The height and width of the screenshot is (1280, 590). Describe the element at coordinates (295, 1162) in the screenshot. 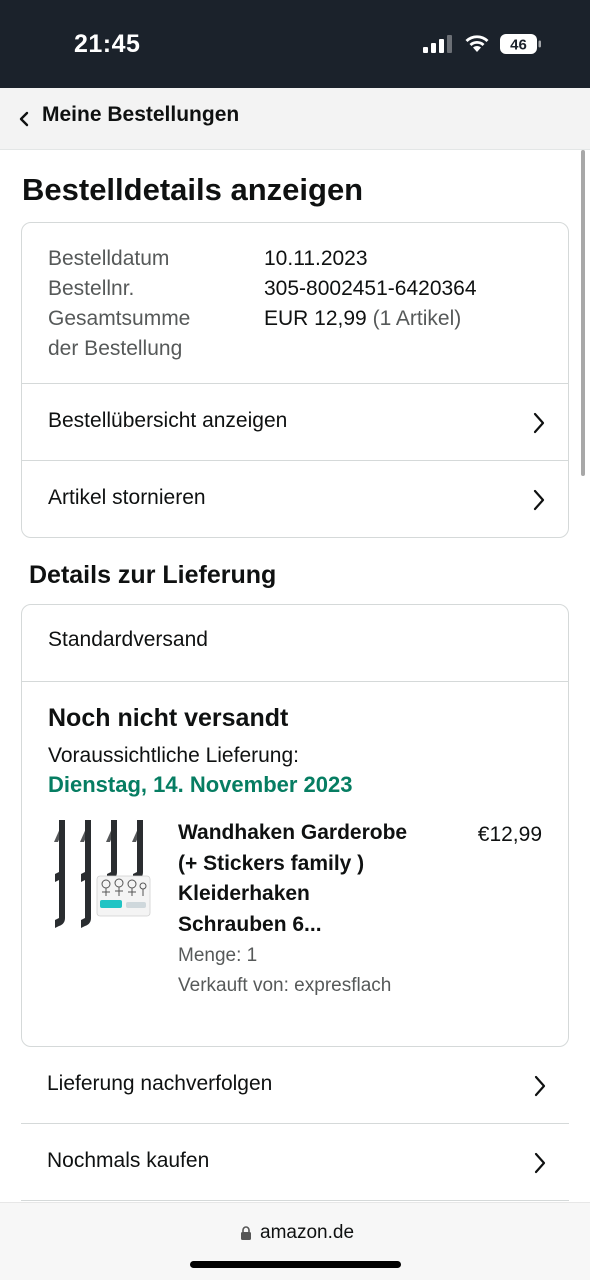

I see `buy-again-row: Nochmals kaufen` at that location.